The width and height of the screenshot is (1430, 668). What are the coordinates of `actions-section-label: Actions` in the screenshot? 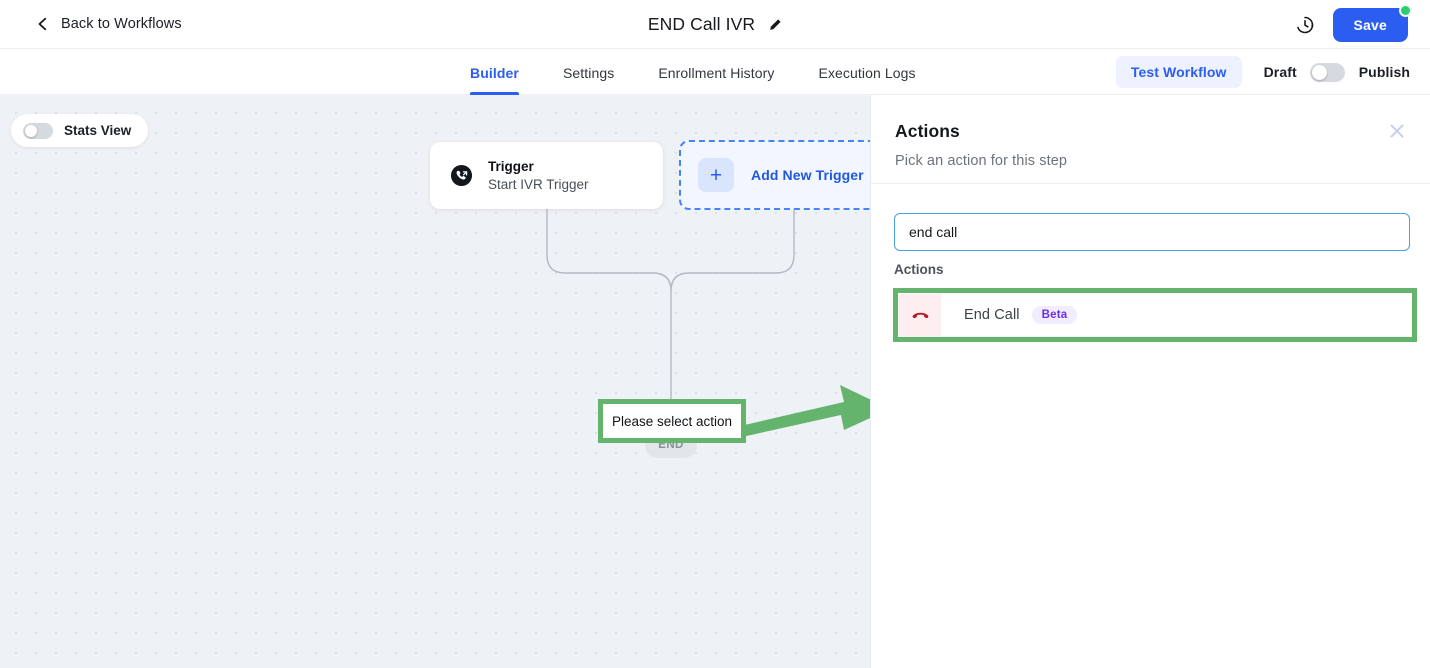 It's located at (919, 269).